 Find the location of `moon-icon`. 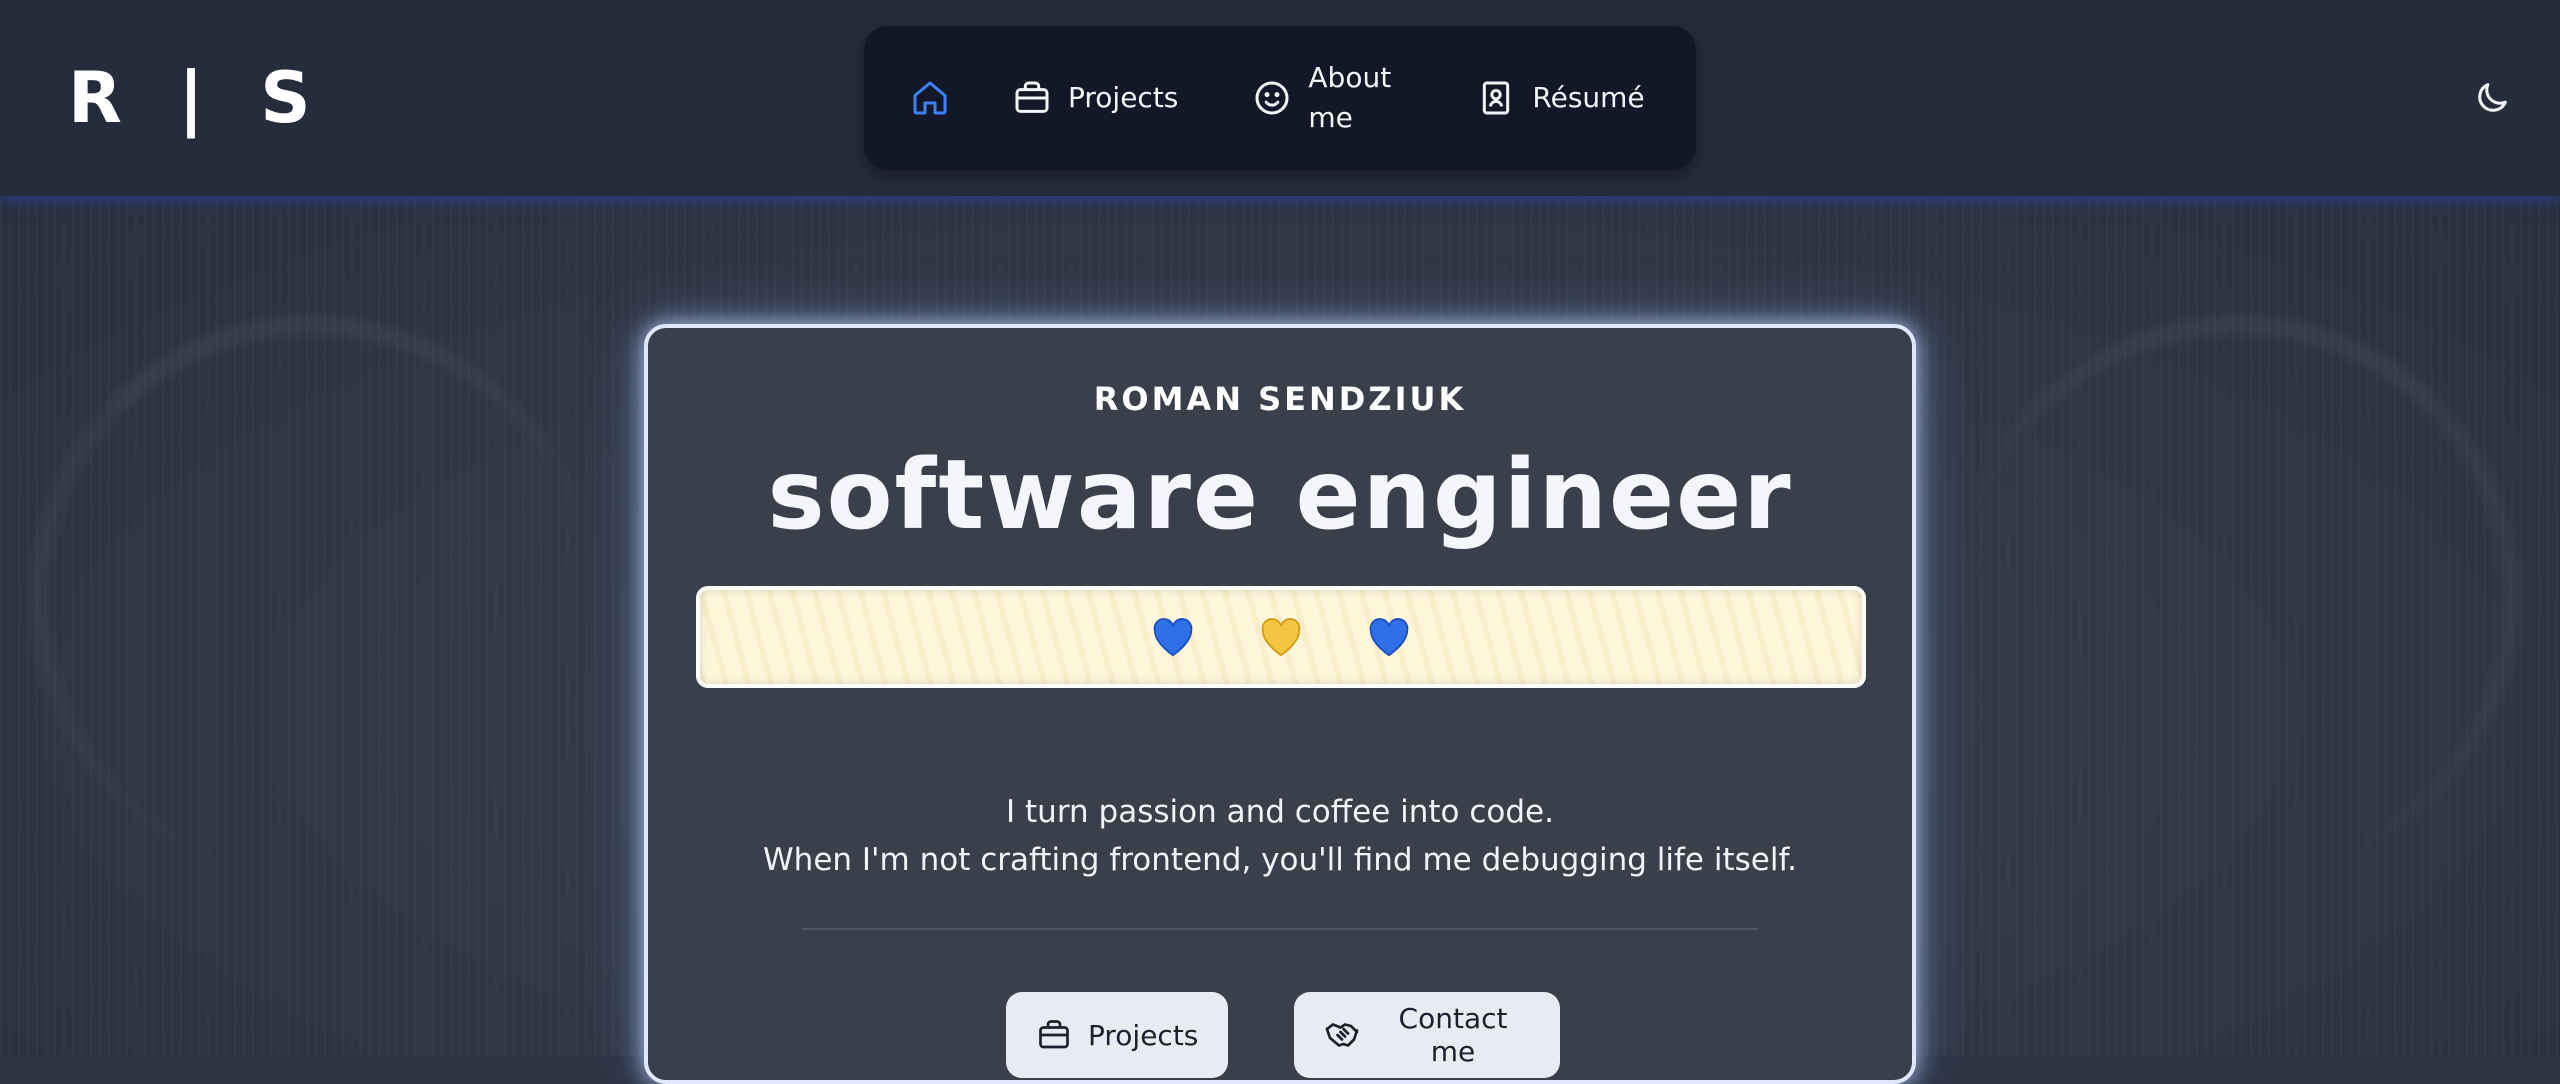

moon-icon is located at coordinates (2492, 102).